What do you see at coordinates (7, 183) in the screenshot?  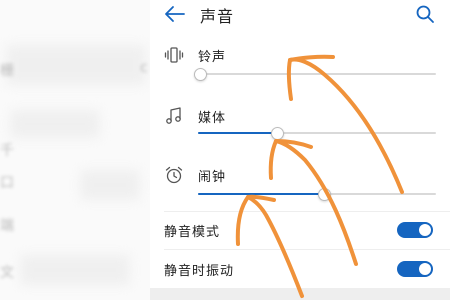 I see `background-char: 口` at bounding box center [7, 183].